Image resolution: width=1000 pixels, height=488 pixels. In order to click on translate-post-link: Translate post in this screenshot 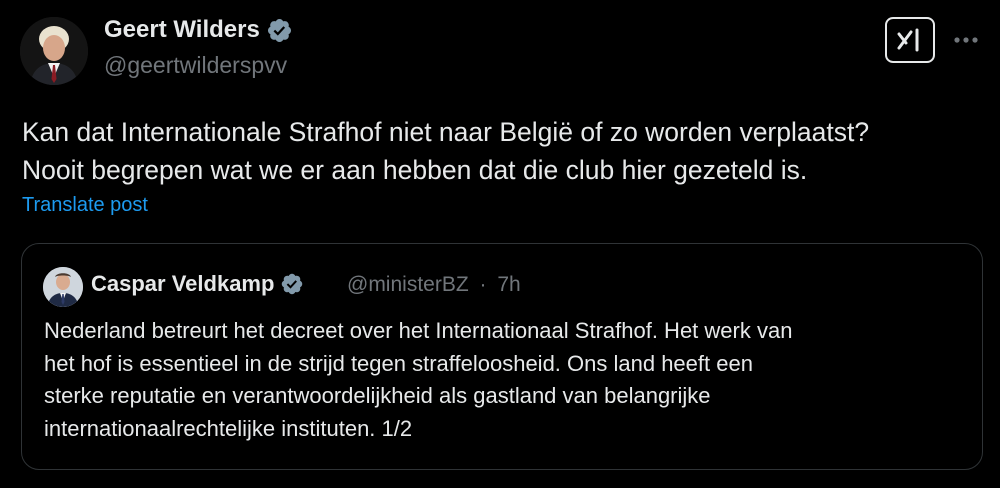, I will do `click(85, 205)`.